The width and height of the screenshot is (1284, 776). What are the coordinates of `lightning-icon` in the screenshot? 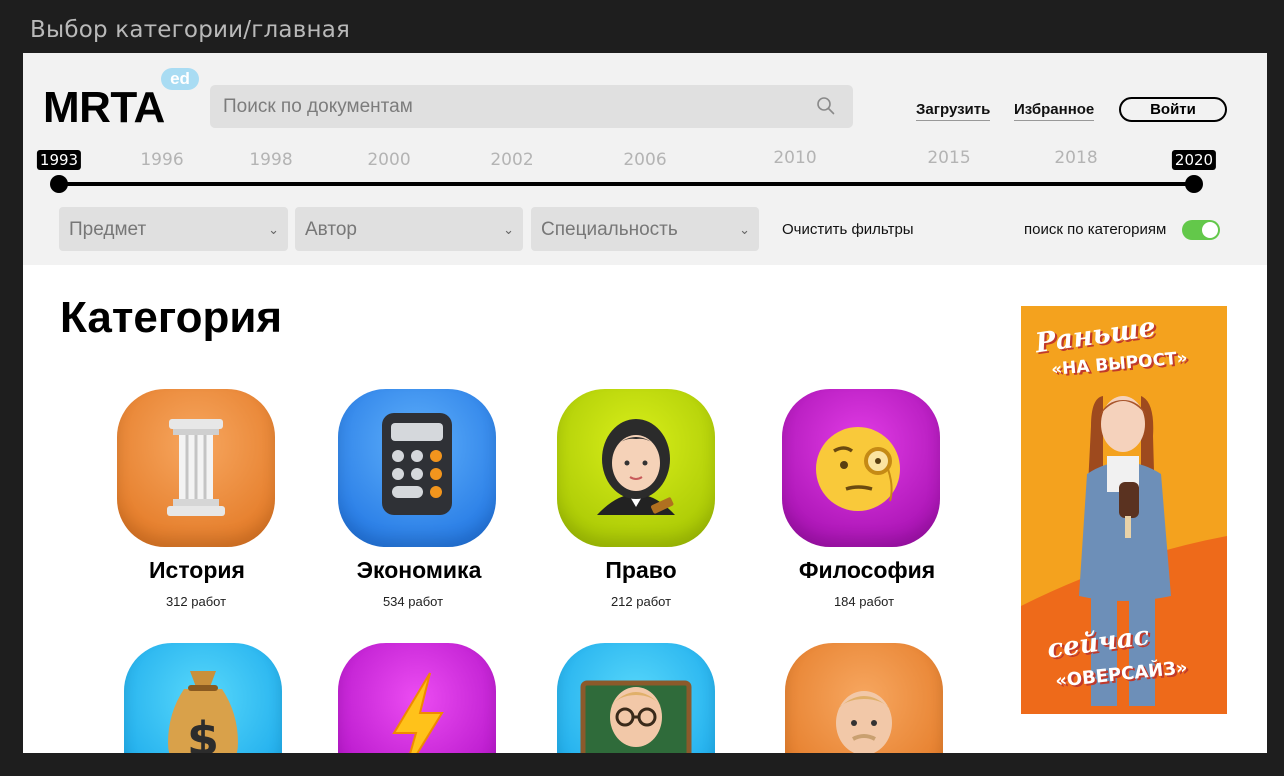 It's located at (417, 698).